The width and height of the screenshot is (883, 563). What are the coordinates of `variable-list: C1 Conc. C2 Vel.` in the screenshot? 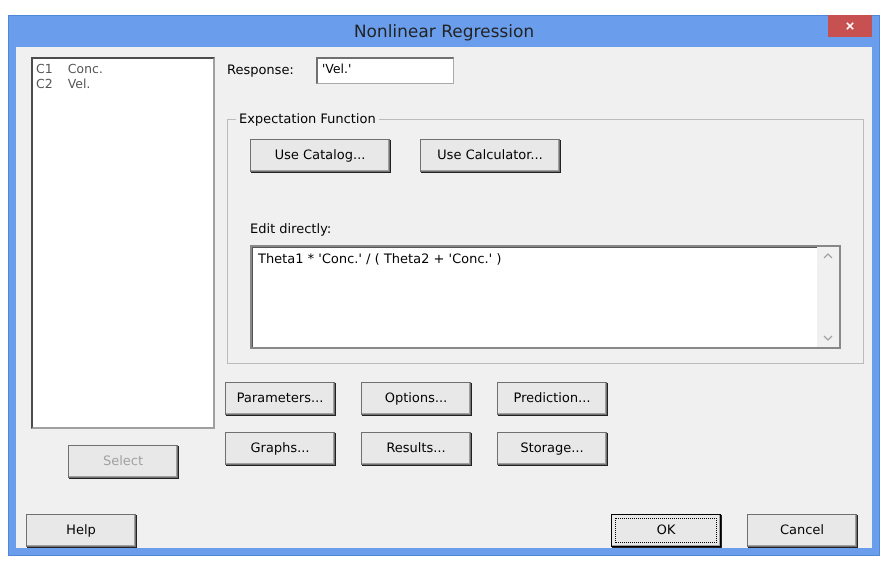 It's located at (123, 243).